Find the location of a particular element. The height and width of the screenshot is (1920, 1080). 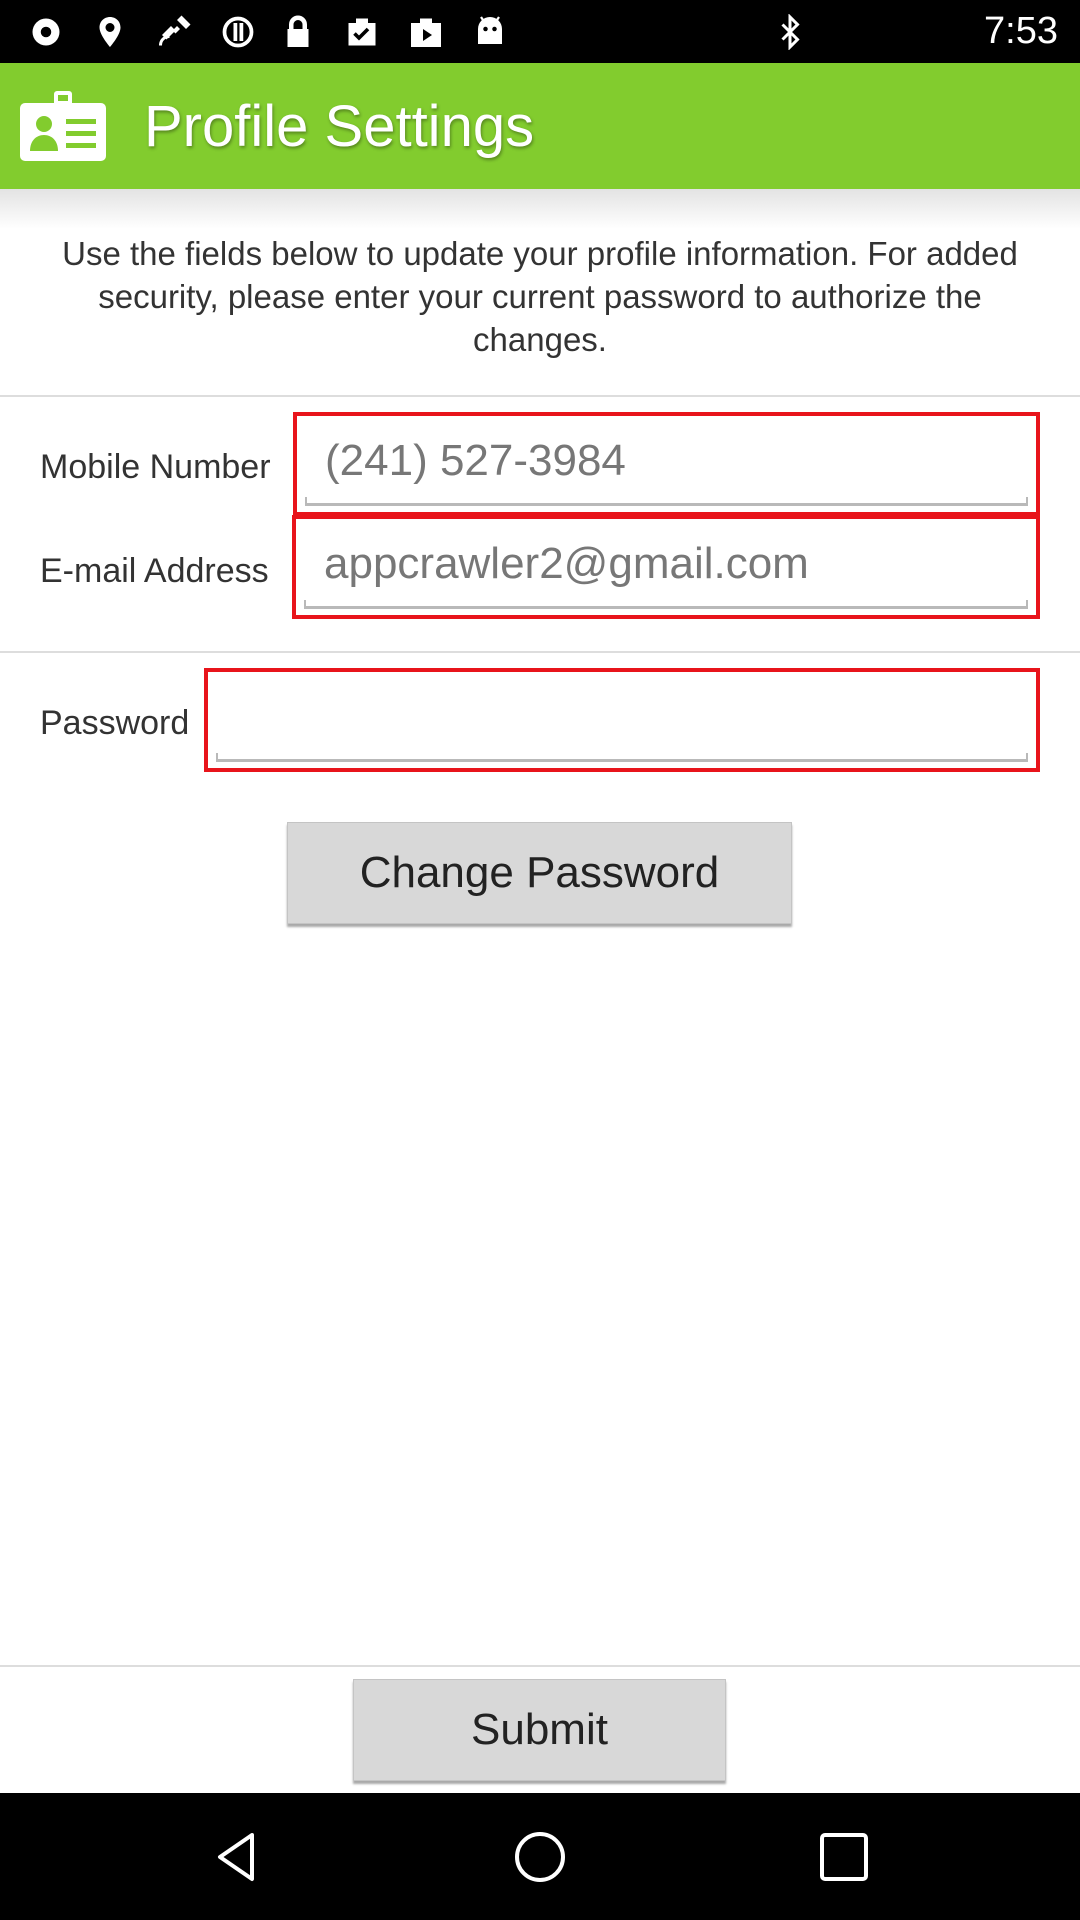

header-shadow is located at coordinates (540, 209).